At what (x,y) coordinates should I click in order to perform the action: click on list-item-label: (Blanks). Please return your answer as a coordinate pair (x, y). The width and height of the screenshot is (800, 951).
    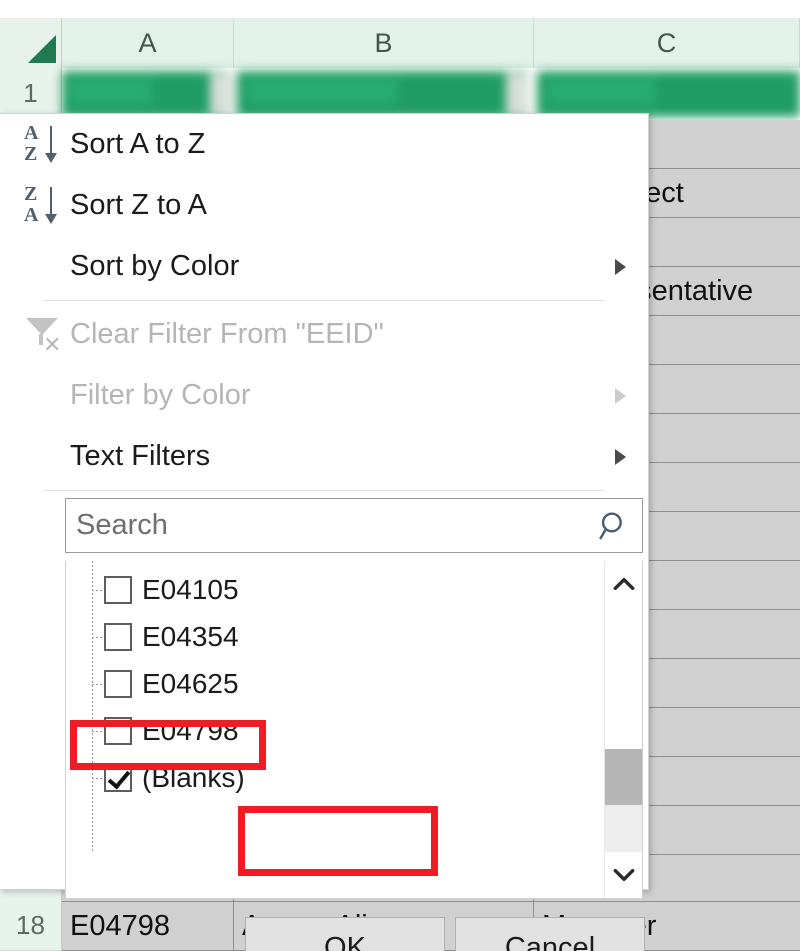
    Looking at the image, I should click on (193, 777).